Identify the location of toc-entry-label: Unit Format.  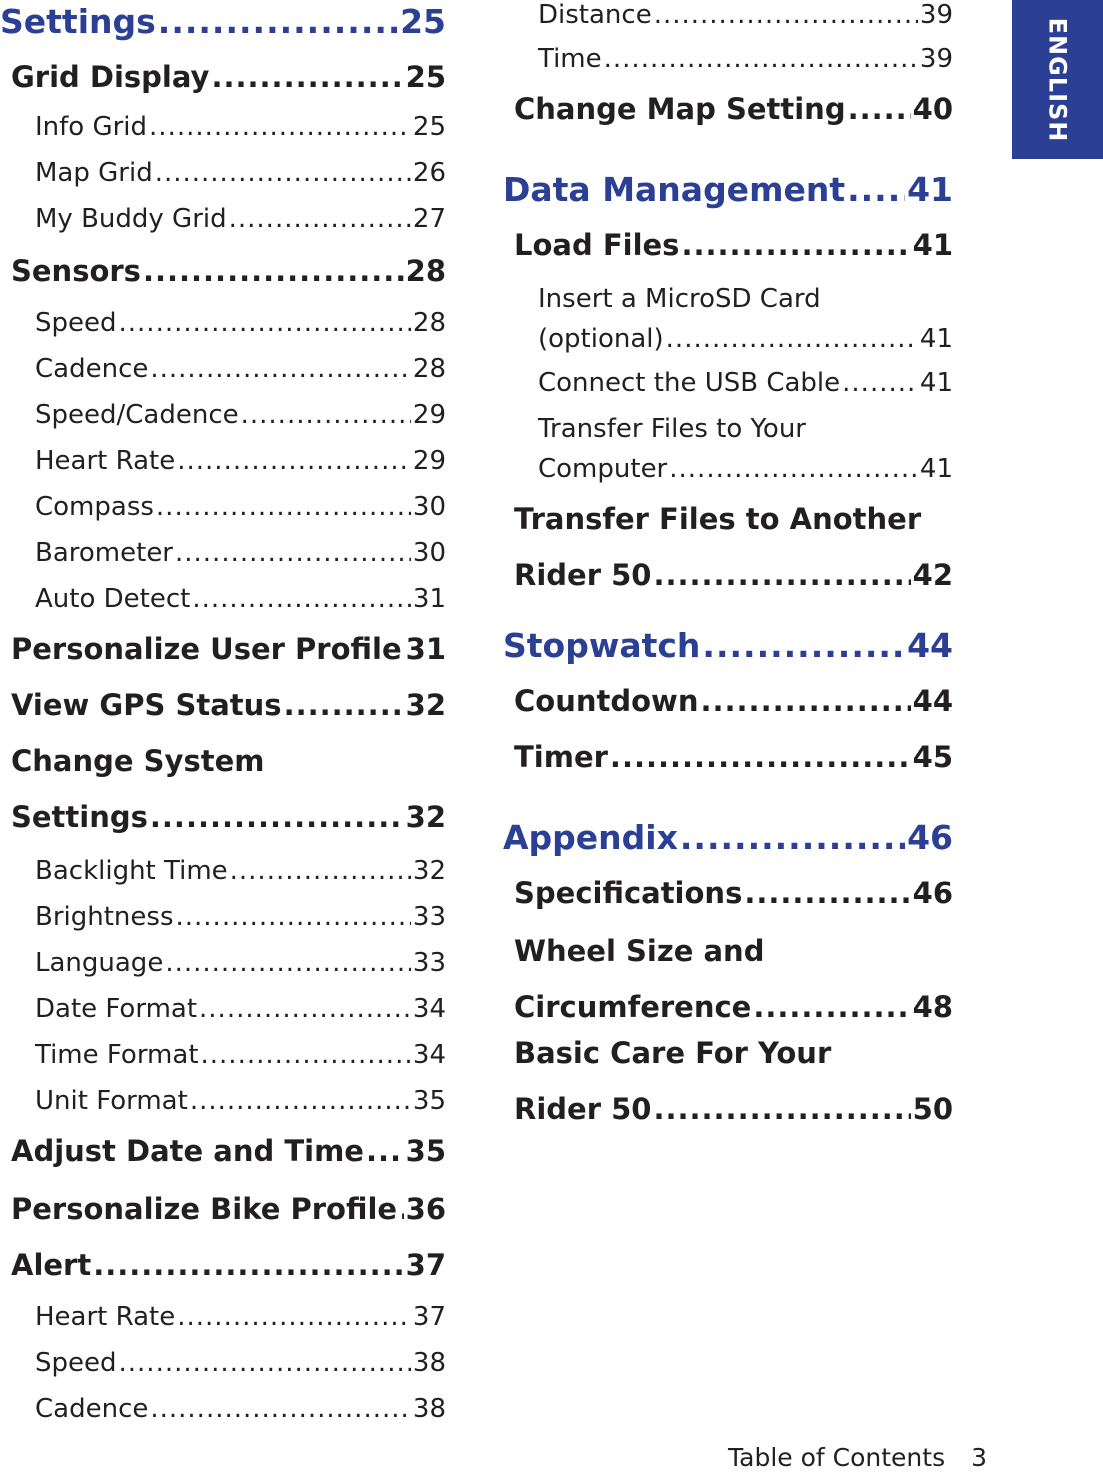
(111, 1101).